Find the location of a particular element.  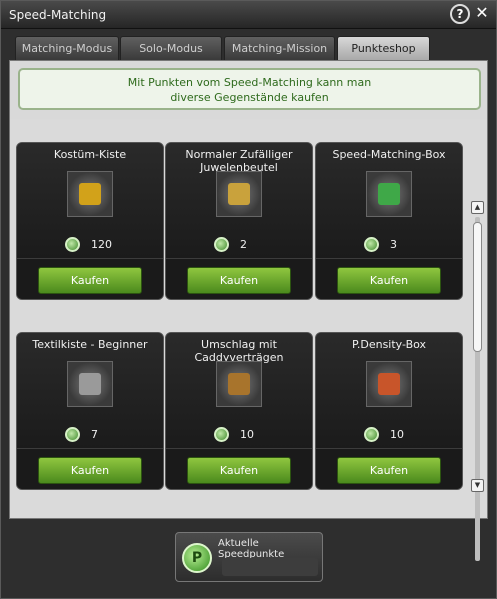

price-row: 2 is located at coordinates (239, 245).